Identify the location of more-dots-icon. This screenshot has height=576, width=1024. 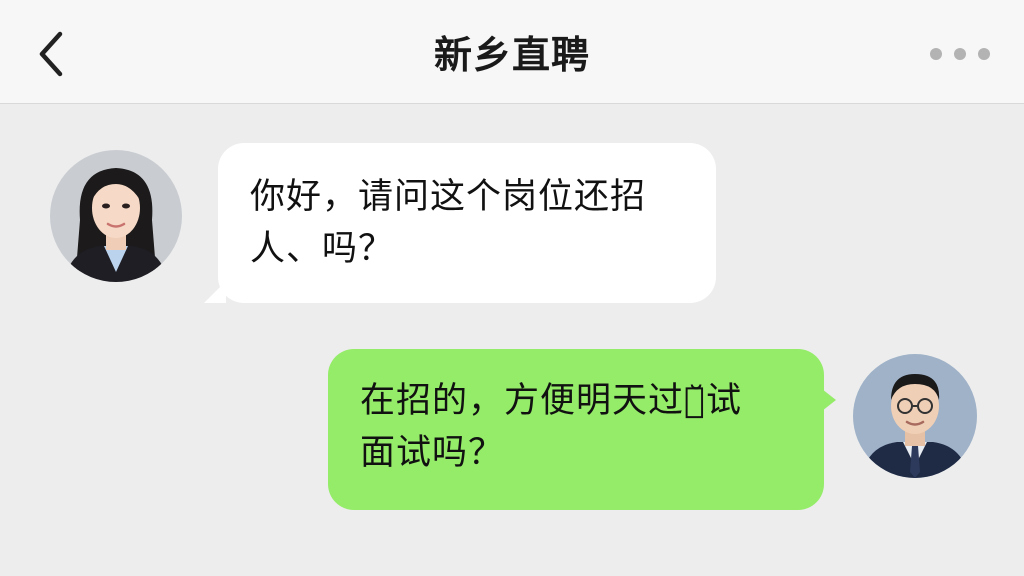
(960, 54).